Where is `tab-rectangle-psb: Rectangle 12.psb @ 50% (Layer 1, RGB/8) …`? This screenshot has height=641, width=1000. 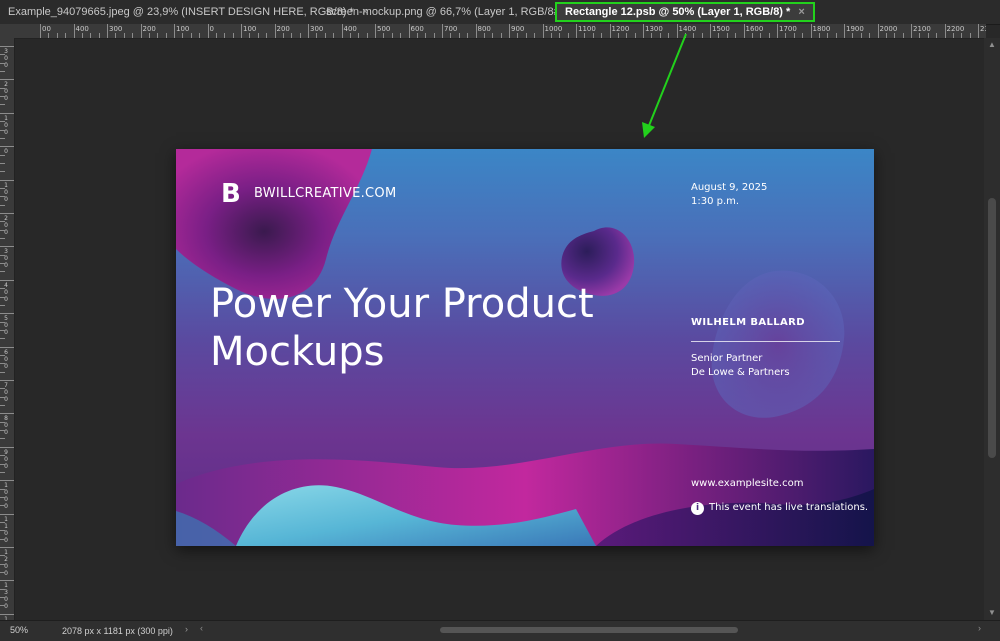 tab-rectangle-psb: Rectangle 12.psb @ 50% (Layer 1, RGB/8) … is located at coordinates (685, 12).